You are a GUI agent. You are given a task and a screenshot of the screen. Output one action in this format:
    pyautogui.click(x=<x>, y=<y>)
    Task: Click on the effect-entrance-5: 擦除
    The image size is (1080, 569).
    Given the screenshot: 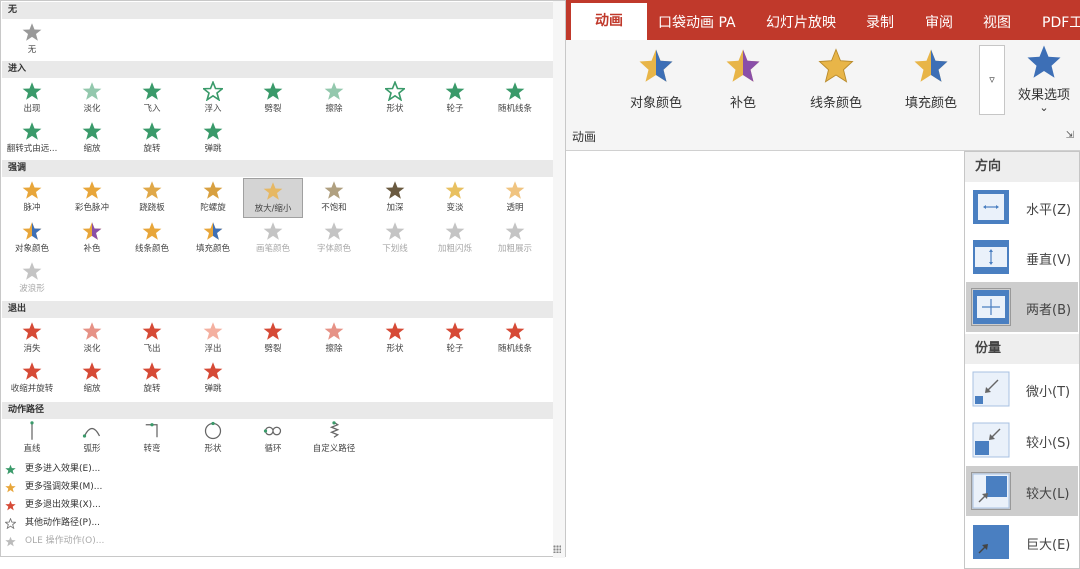 What is the action you would take?
    pyautogui.click(x=334, y=99)
    